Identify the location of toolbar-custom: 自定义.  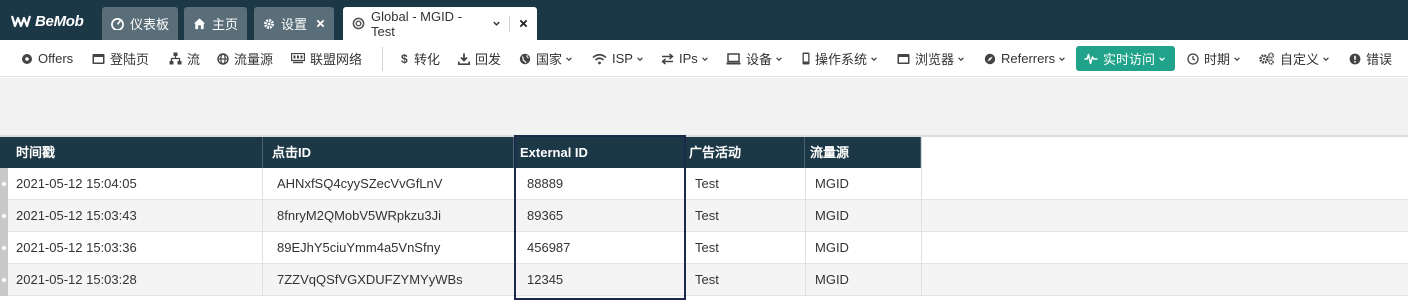
(1294, 58).